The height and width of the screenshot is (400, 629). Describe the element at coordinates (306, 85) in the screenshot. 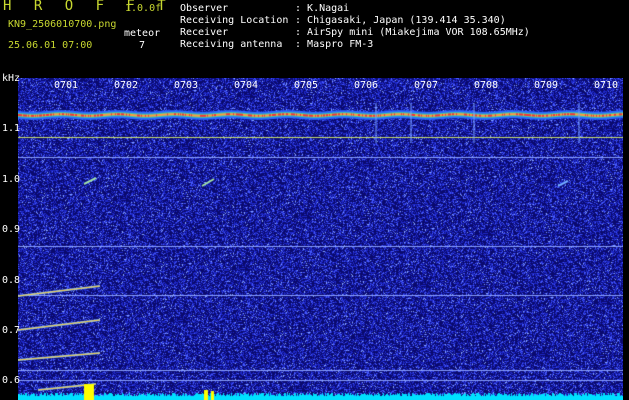

I see `time-tick-label: 0705` at that location.